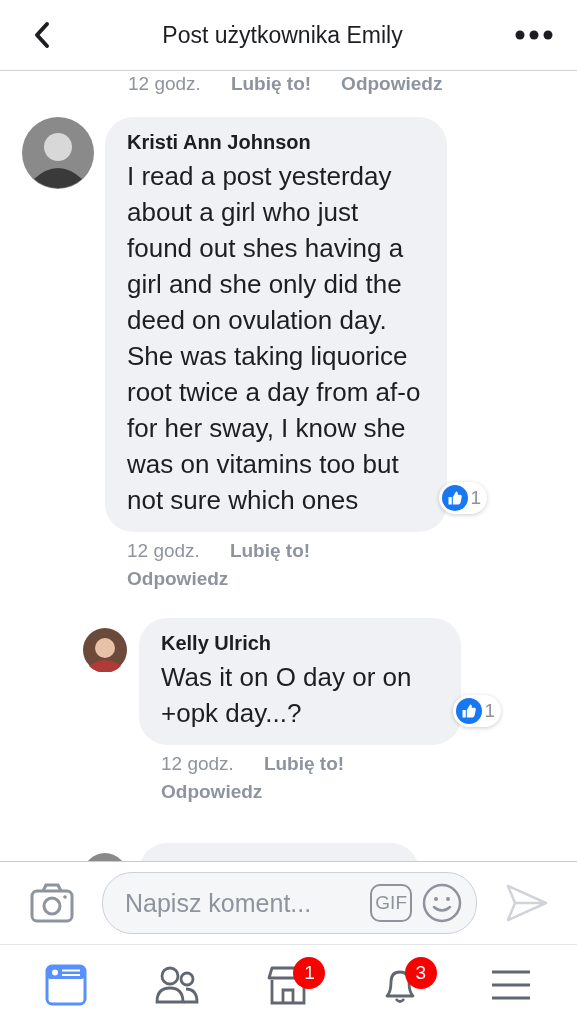 The width and height of the screenshot is (577, 1024). I want to click on comment-author: Kelly Ulrich, so click(301, 643).